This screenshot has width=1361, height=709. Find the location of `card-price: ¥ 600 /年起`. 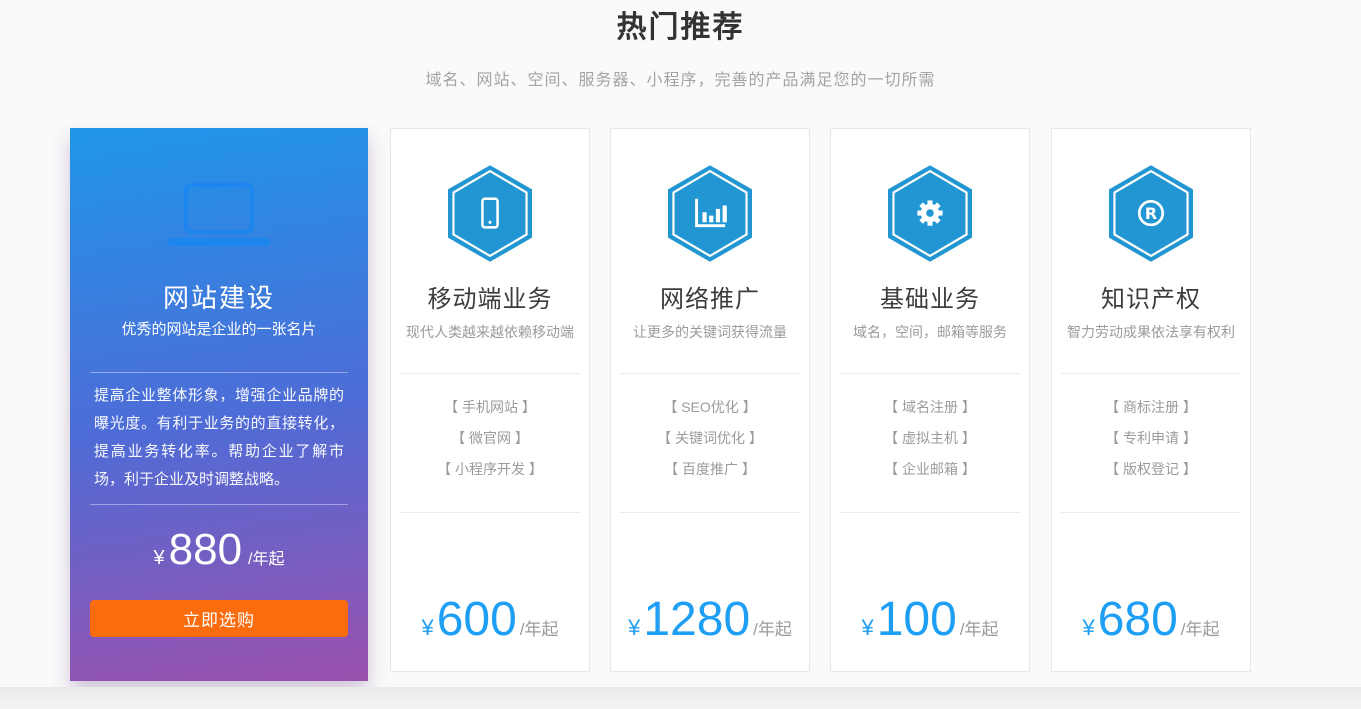

card-price: ¥ 600 /年起 is located at coordinates (489, 620).